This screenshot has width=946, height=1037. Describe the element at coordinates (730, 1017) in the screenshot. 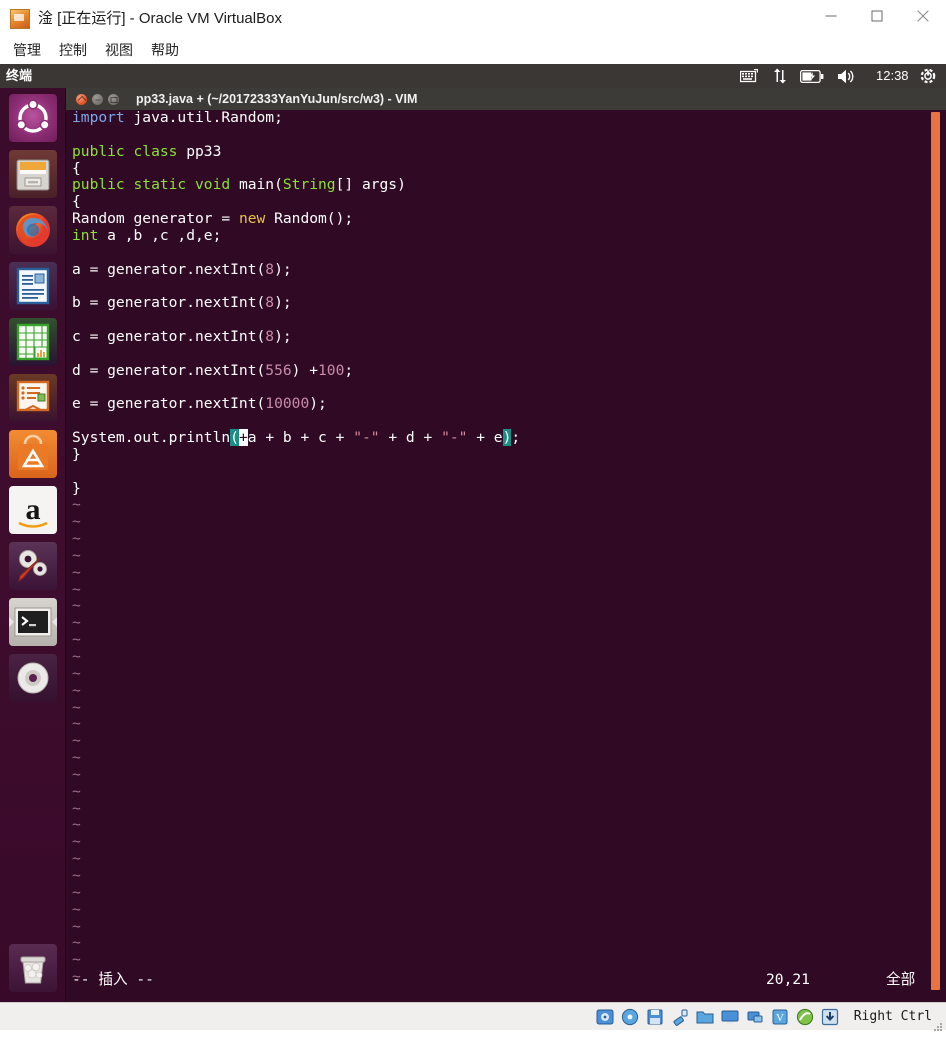

I see `display-icon` at that location.